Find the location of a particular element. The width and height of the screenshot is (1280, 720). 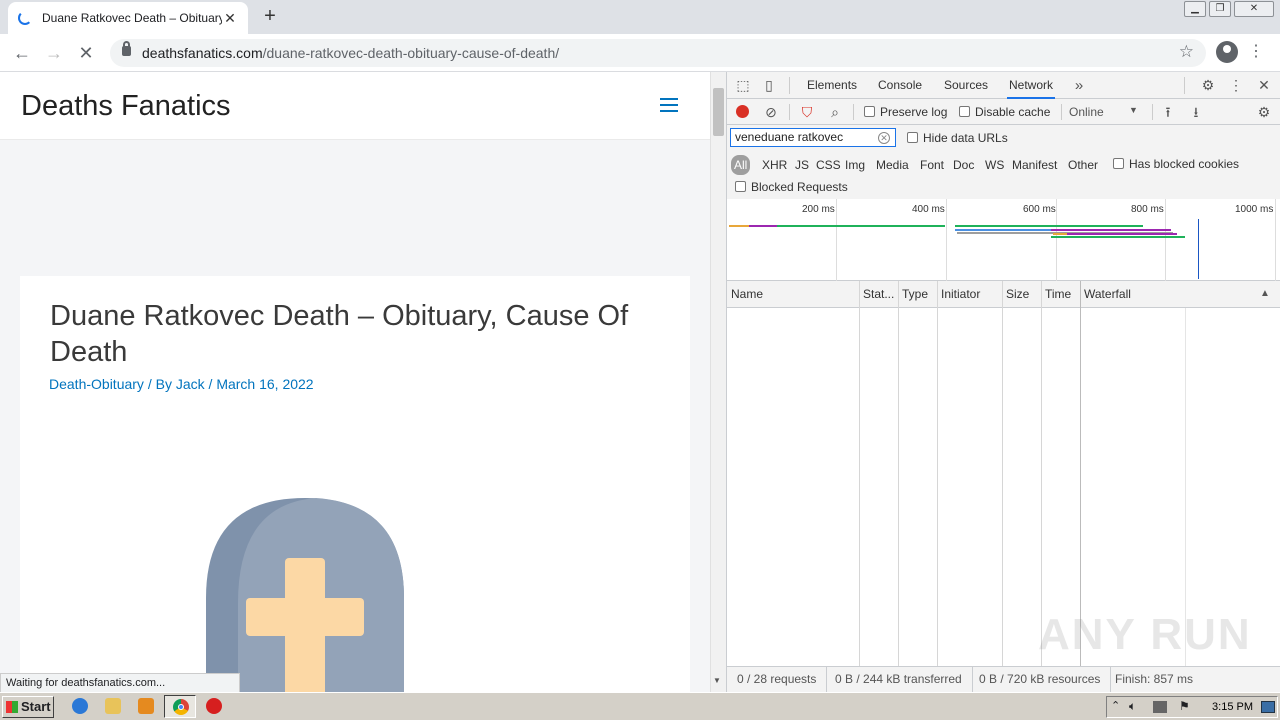

throttling-select: Online ▼ is located at coordinates (1104, 112).